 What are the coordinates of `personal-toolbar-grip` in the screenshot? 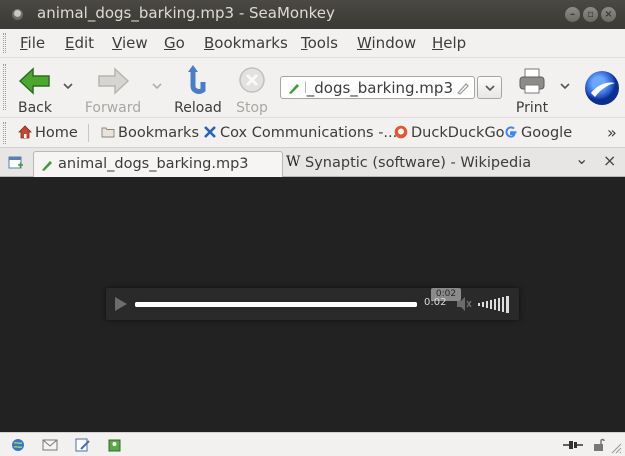 It's located at (4, 133).